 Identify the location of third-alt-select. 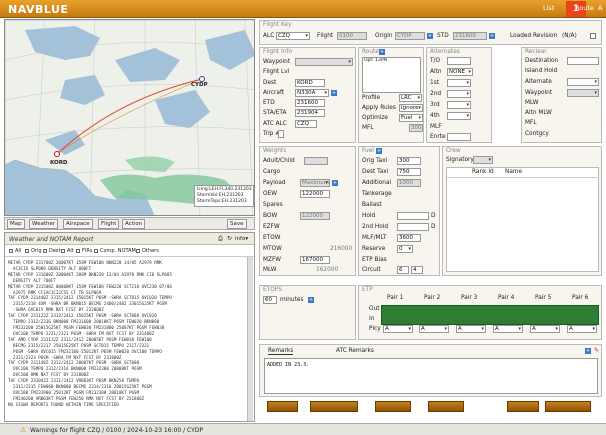
(459, 105).